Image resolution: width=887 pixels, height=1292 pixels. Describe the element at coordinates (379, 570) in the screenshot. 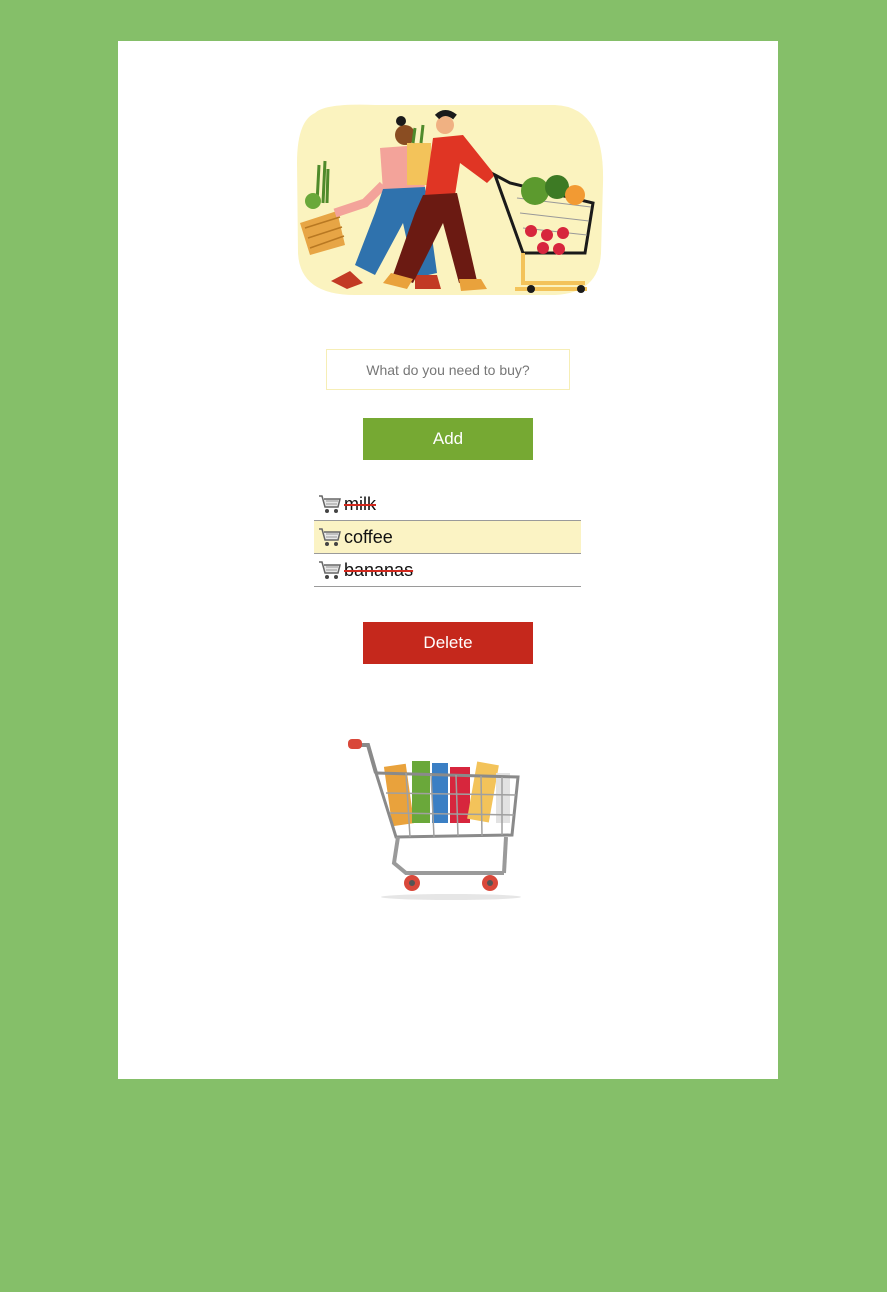

I see `list-item-label: bananas` at that location.